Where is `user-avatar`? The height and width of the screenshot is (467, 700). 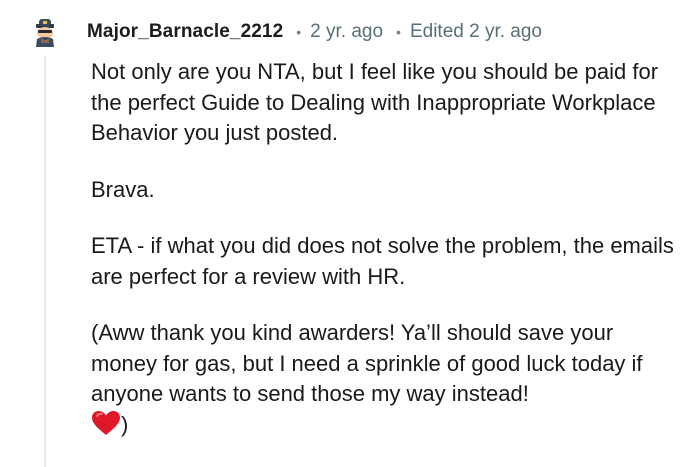
user-avatar is located at coordinates (45, 32).